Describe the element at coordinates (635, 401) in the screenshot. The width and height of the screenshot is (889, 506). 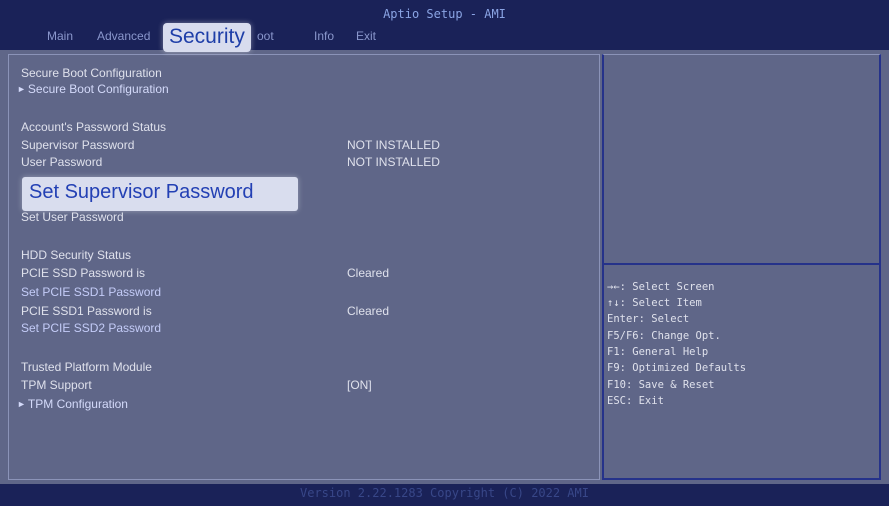
I see `help-exit: ESC: Exit` at that location.